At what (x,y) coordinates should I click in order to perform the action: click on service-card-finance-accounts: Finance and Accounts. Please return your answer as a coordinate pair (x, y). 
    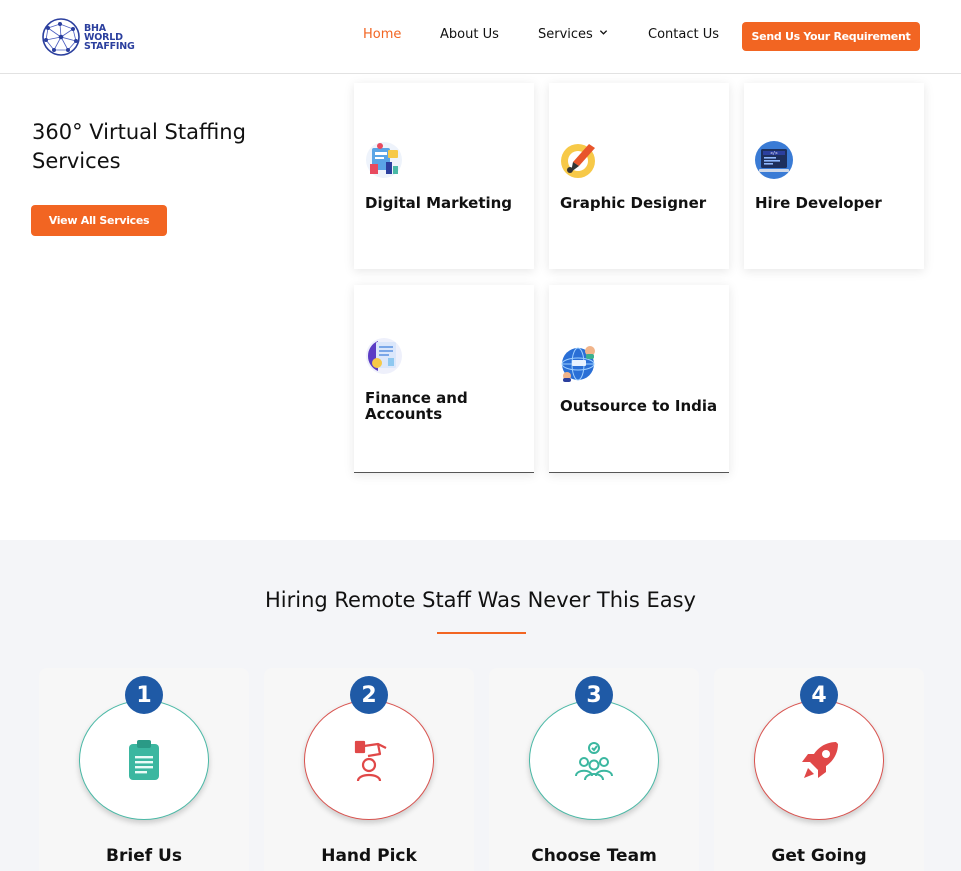
    Looking at the image, I should click on (444, 379).